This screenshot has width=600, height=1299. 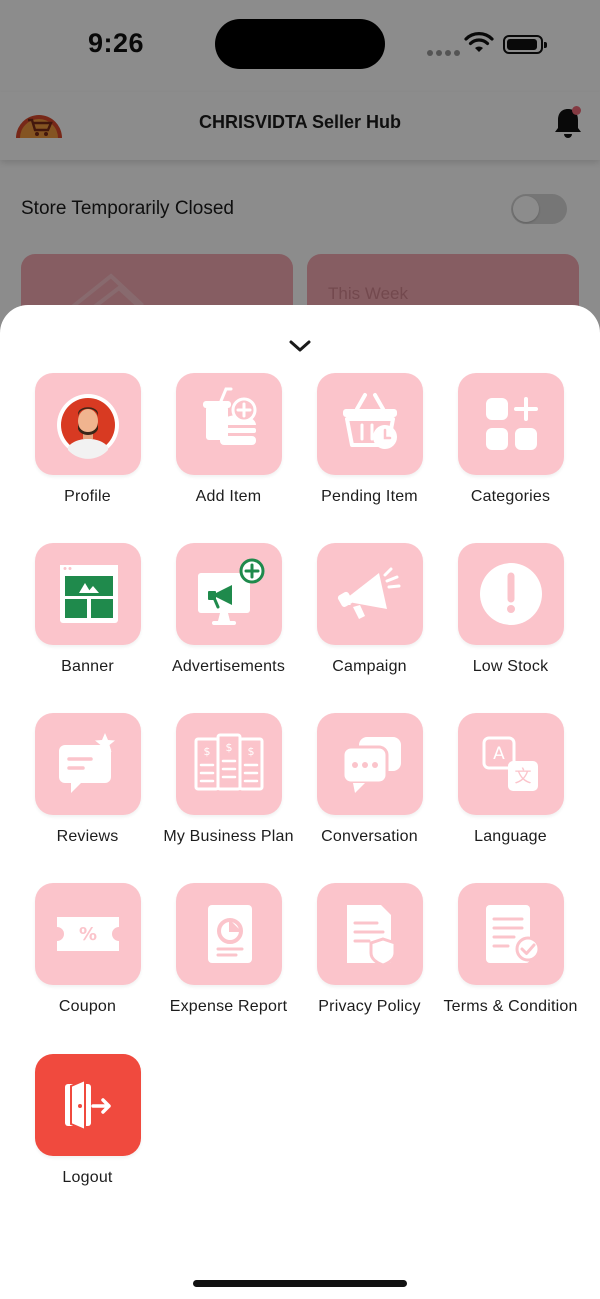 I want to click on megaphone-icon, so click(x=368, y=593).